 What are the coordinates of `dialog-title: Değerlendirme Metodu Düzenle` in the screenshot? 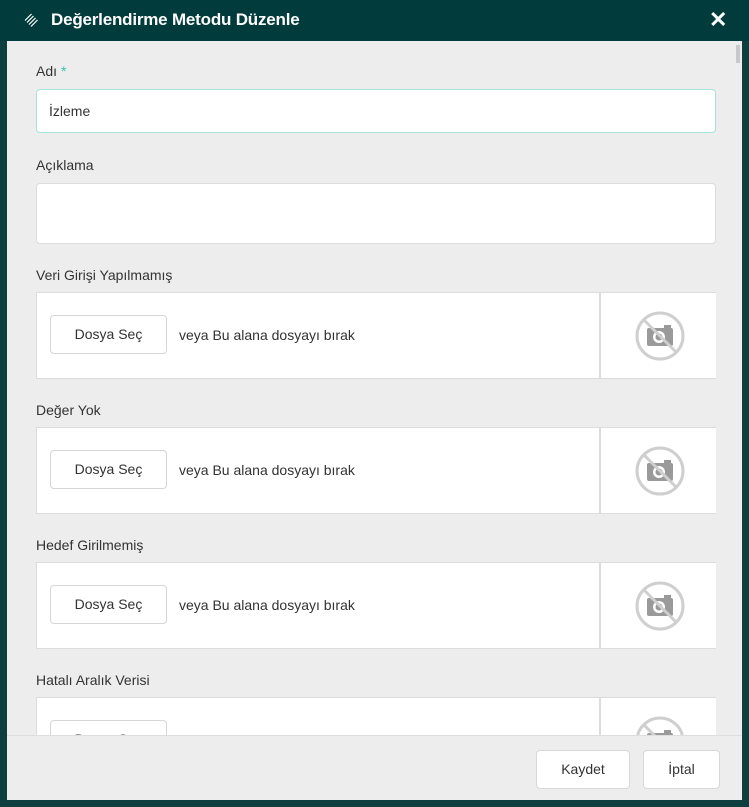 It's located at (175, 19).